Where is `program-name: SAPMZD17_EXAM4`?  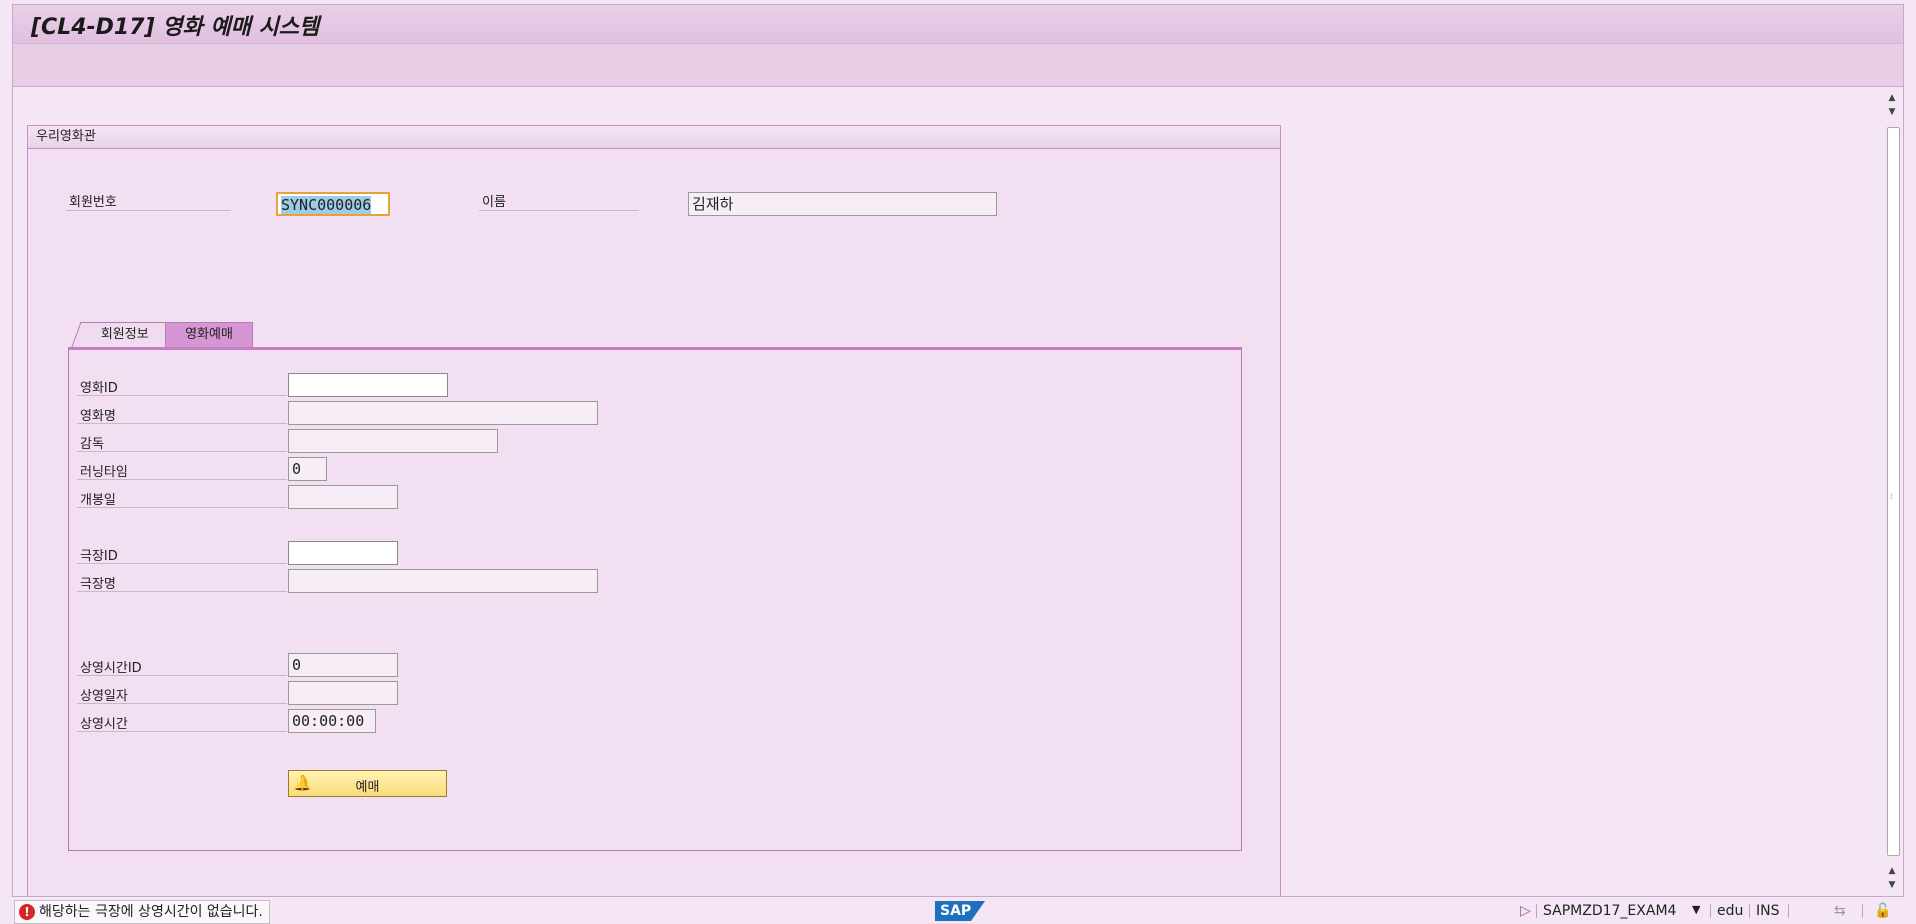
program-name: SAPMZD17_EXAM4 is located at coordinates (1610, 911).